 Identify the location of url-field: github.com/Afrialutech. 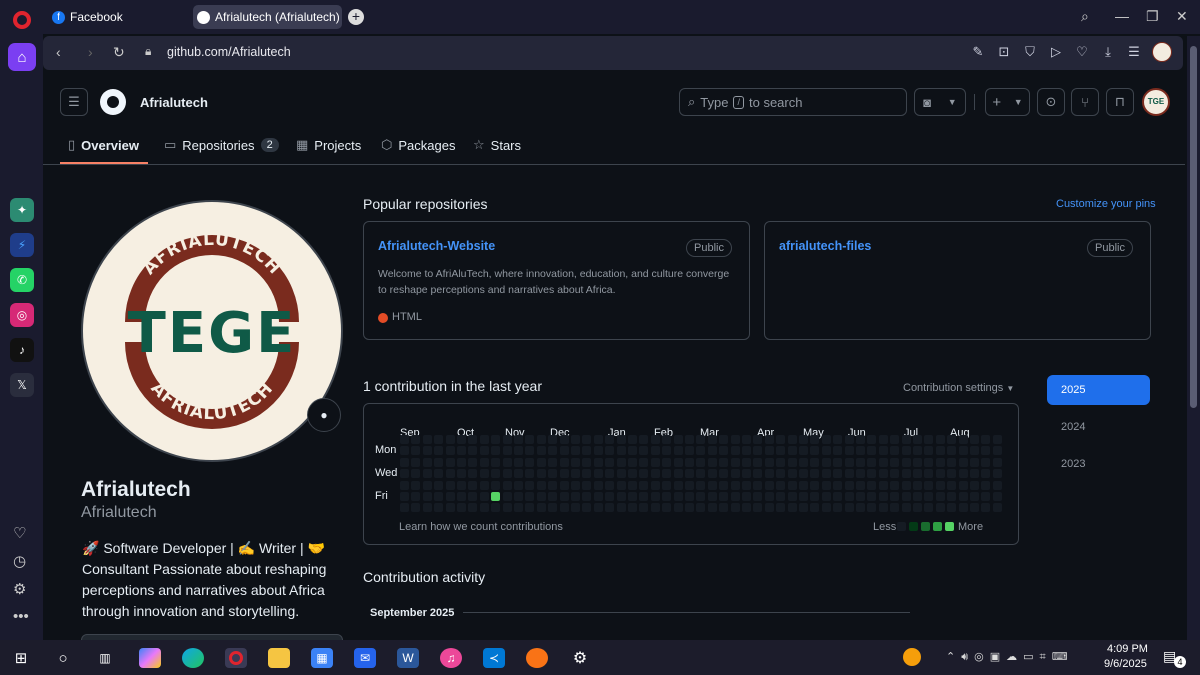
(229, 52).